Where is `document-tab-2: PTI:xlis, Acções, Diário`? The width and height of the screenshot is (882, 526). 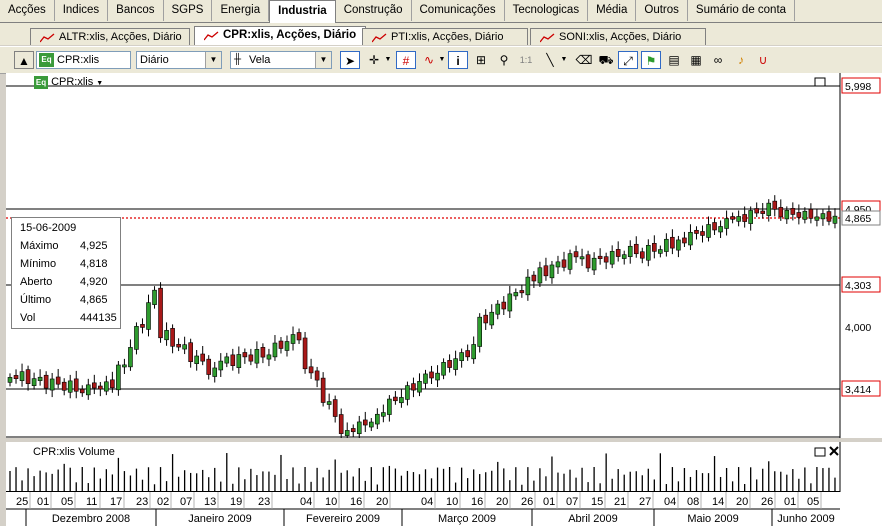
document-tab-2: PTI:xlis, Acções, Diário is located at coordinates (445, 36).